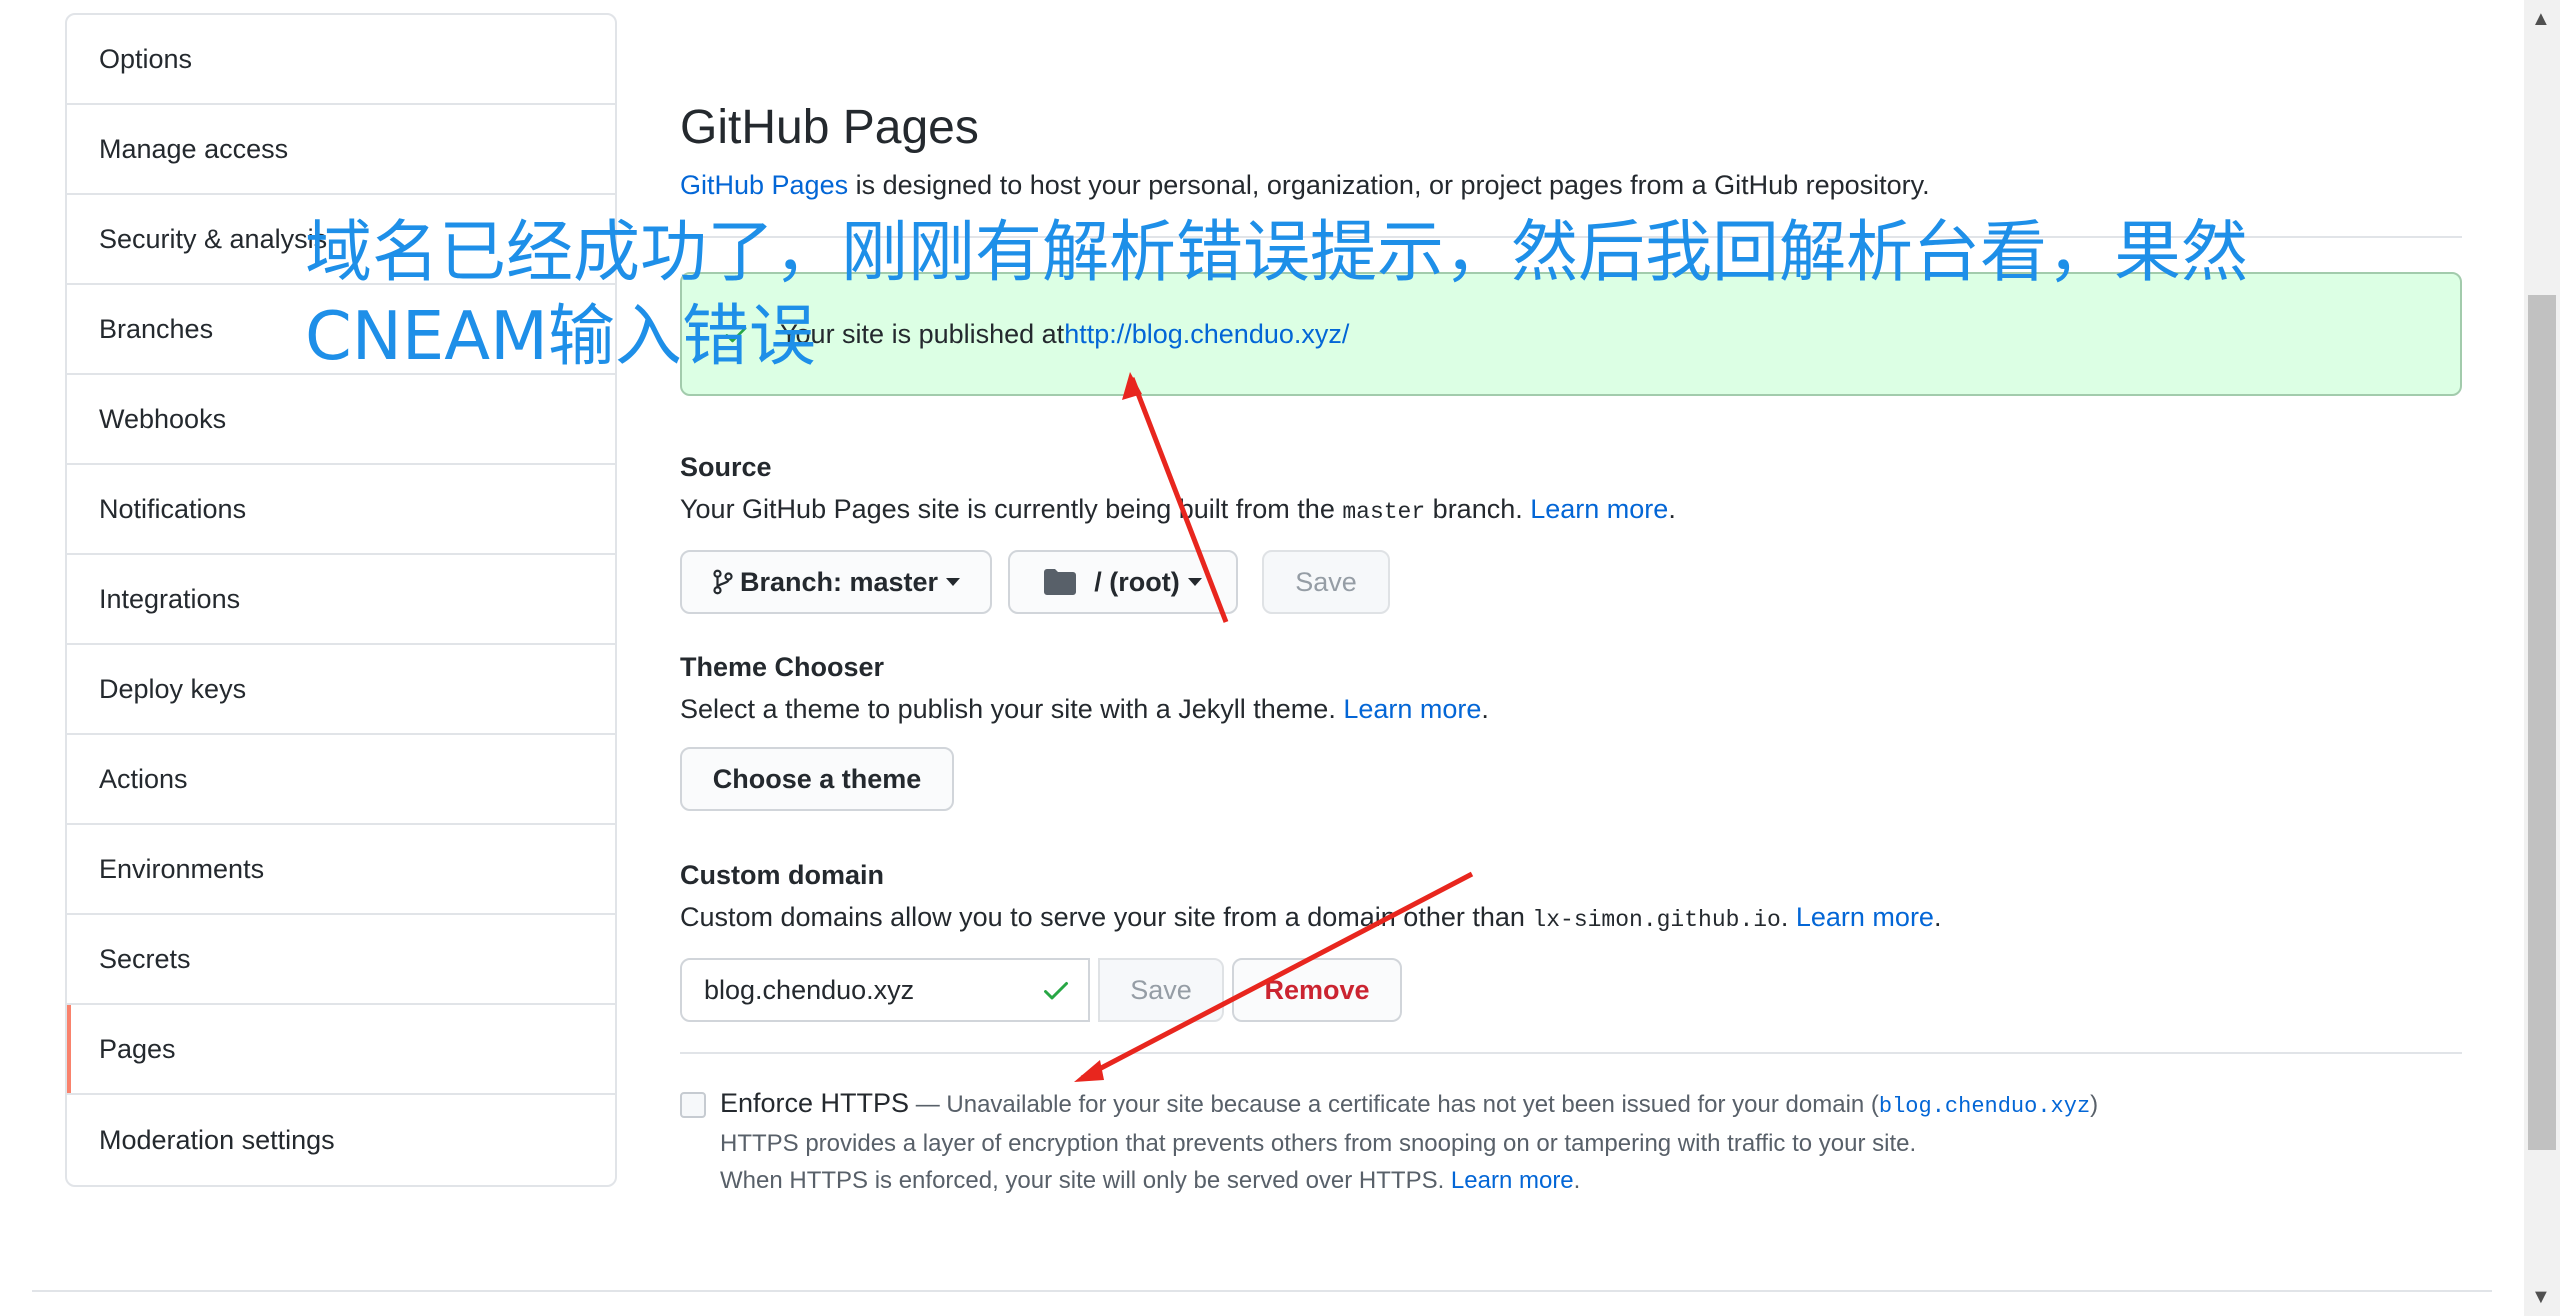 The height and width of the screenshot is (1316, 2560). Describe the element at coordinates (1179, 500) in the screenshot. I see `annotation-arrow-up` at that location.